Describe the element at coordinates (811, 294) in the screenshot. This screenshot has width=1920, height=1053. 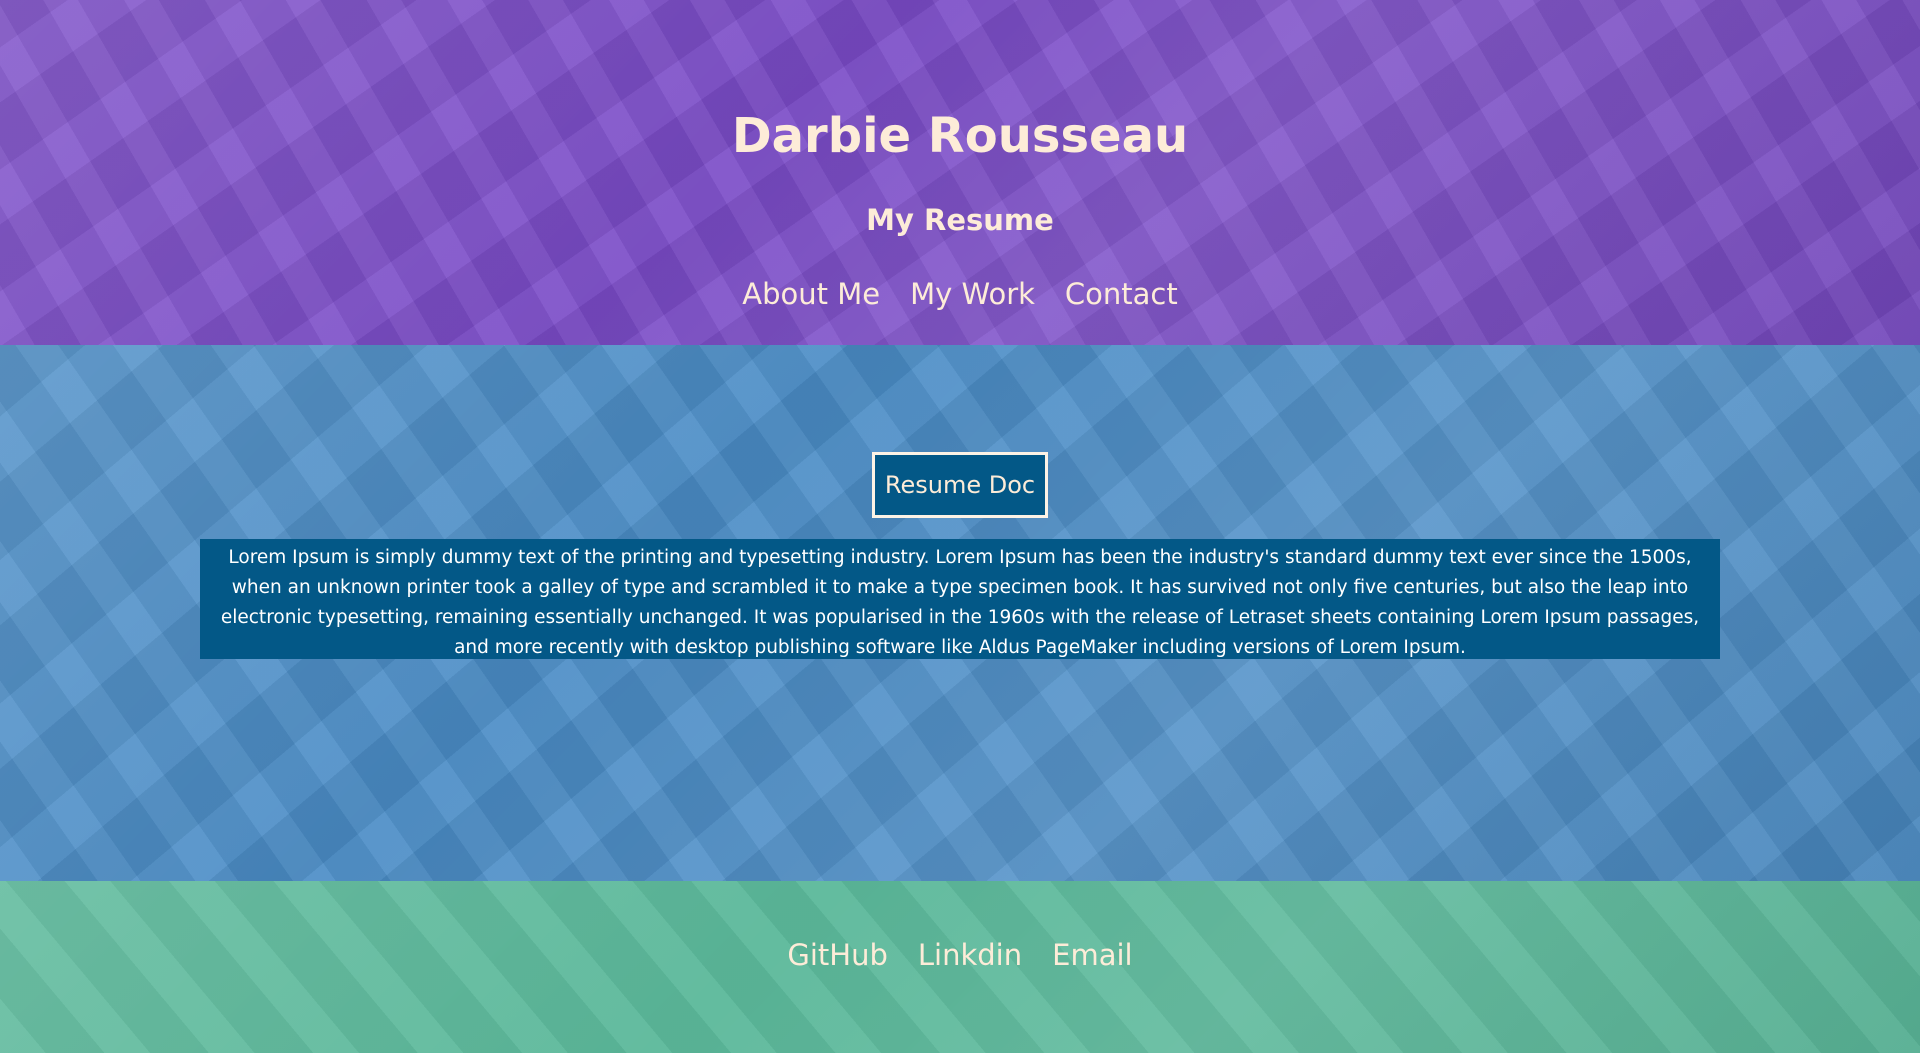
I see `nav-link-about-me: About Me` at that location.